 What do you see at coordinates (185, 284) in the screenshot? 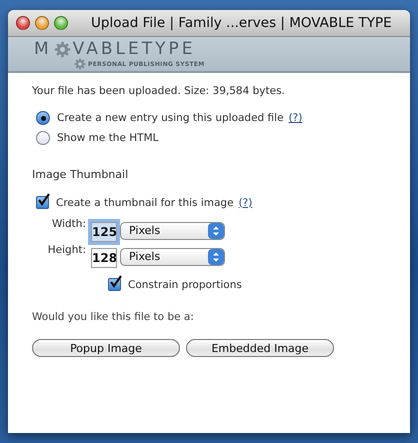
I see `checkbox-label: Constrain proportions` at bounding box center [185, 284].